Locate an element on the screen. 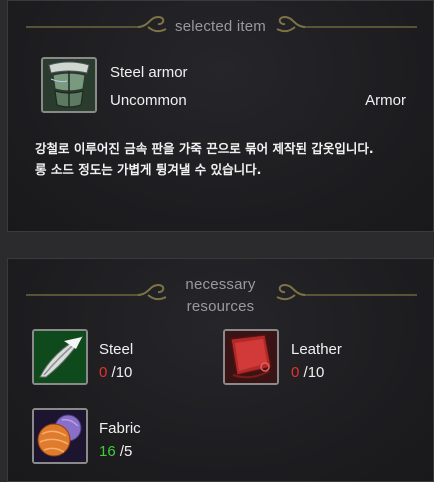  item-type: Armor is located at coordinates (385, 100).